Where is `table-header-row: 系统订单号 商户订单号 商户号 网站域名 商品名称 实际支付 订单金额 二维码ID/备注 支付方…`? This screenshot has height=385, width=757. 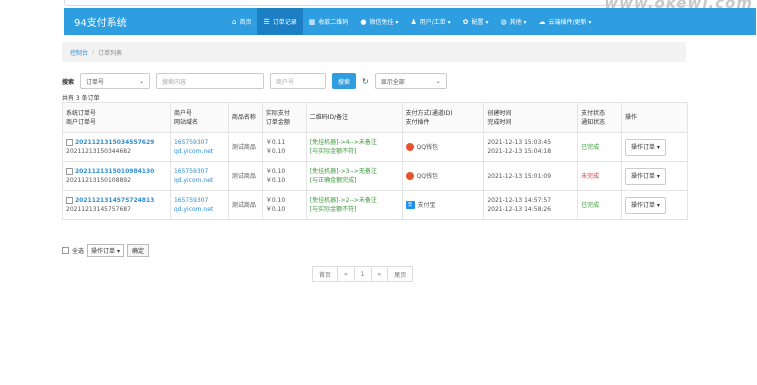
table-header-row: 系统订单号 商户订单号 商户号 网站域名 商品名称 实际支付 订单金额 二维码ID/备注 支付方… is located at coordinates (375, 117).